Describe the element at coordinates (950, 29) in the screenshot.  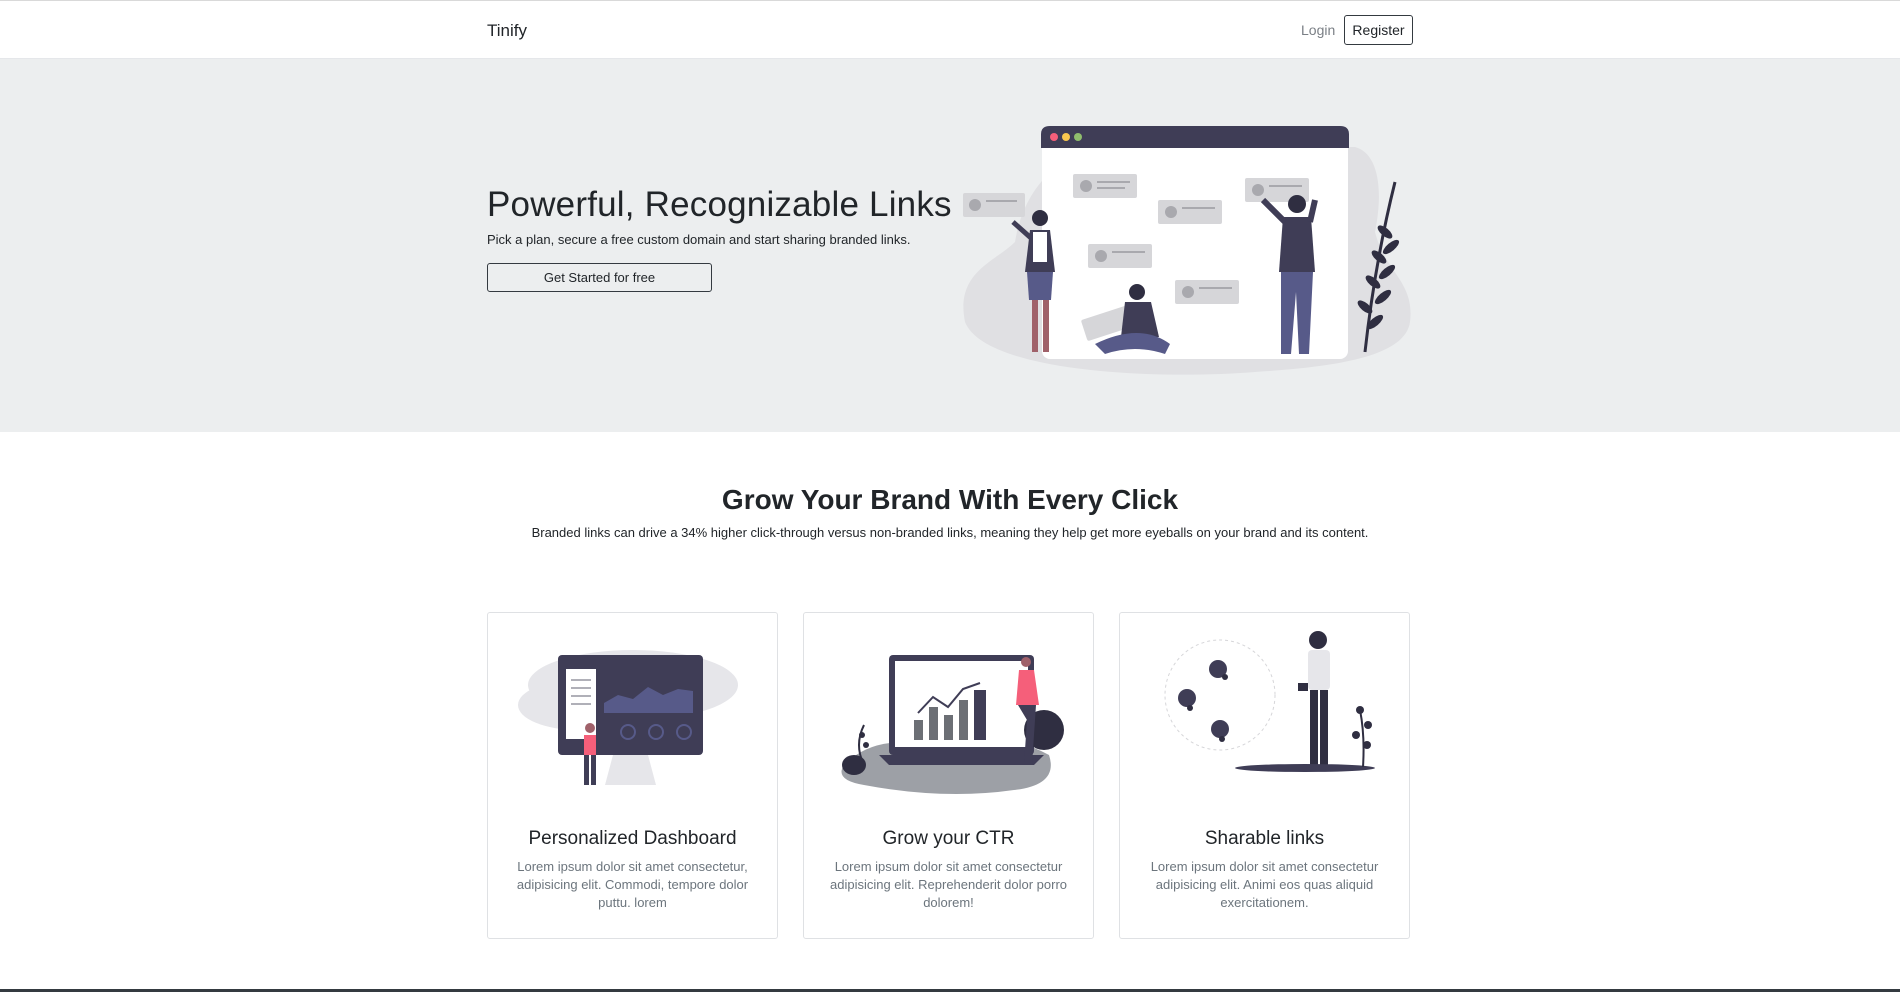
I see `navbar: Tinify Login Register` at that location.